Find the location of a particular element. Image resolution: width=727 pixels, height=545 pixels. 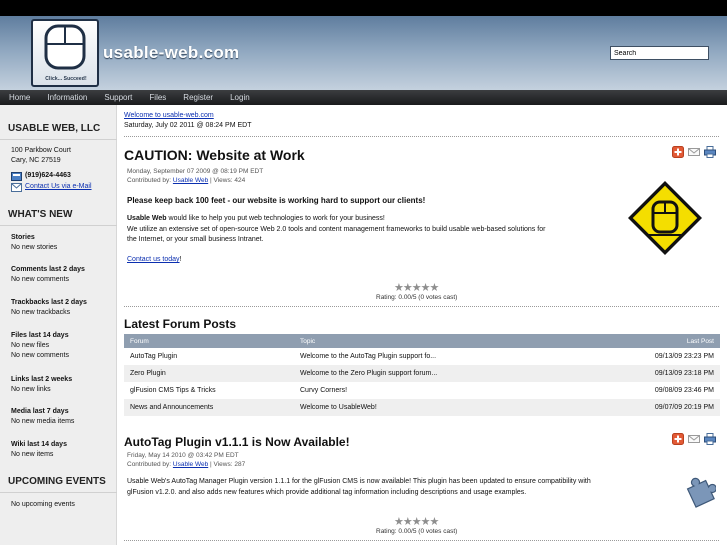

article-tools is located at coordinates (694, 152).